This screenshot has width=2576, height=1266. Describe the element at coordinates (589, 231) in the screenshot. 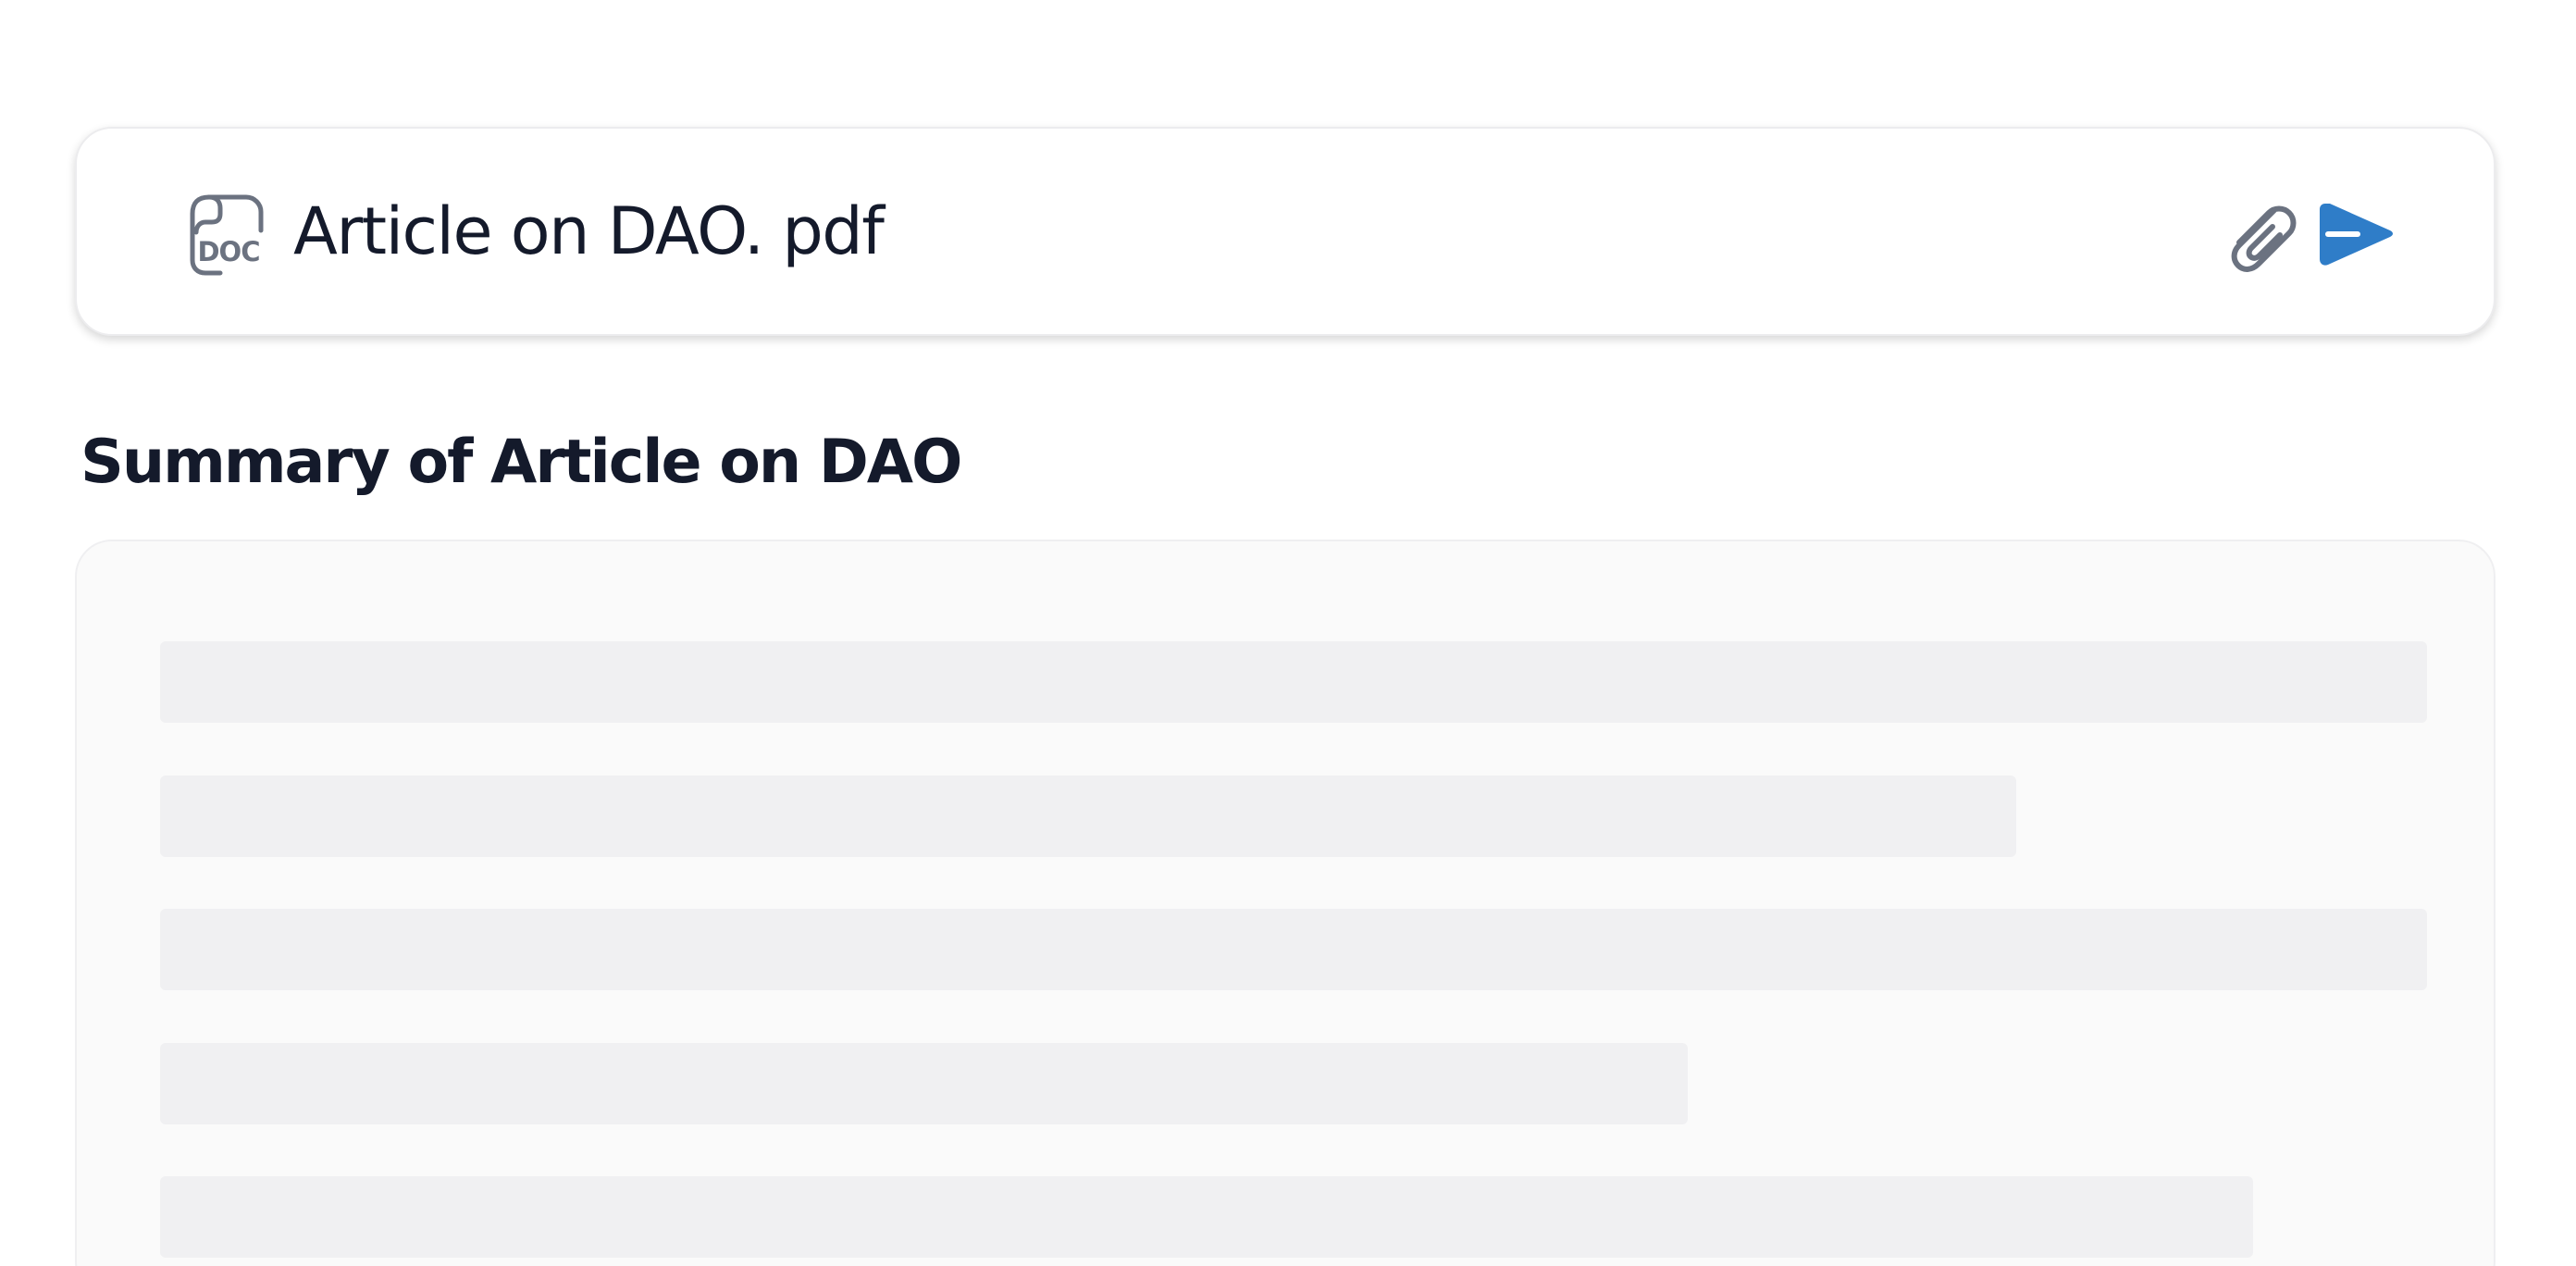

I see `file-name: Article on DAO. pdf` at that location.